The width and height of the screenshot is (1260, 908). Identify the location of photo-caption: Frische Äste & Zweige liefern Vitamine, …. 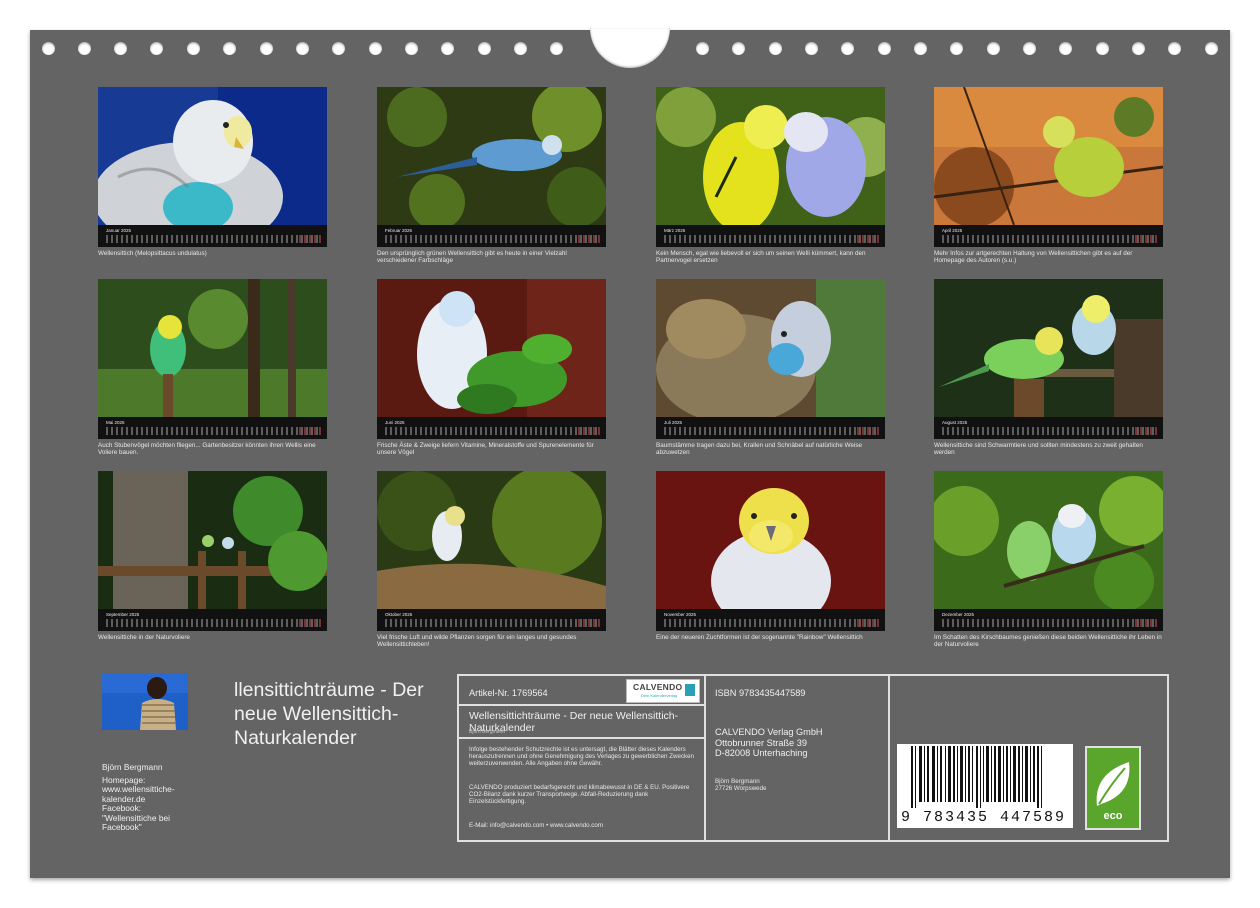
(485, 449).